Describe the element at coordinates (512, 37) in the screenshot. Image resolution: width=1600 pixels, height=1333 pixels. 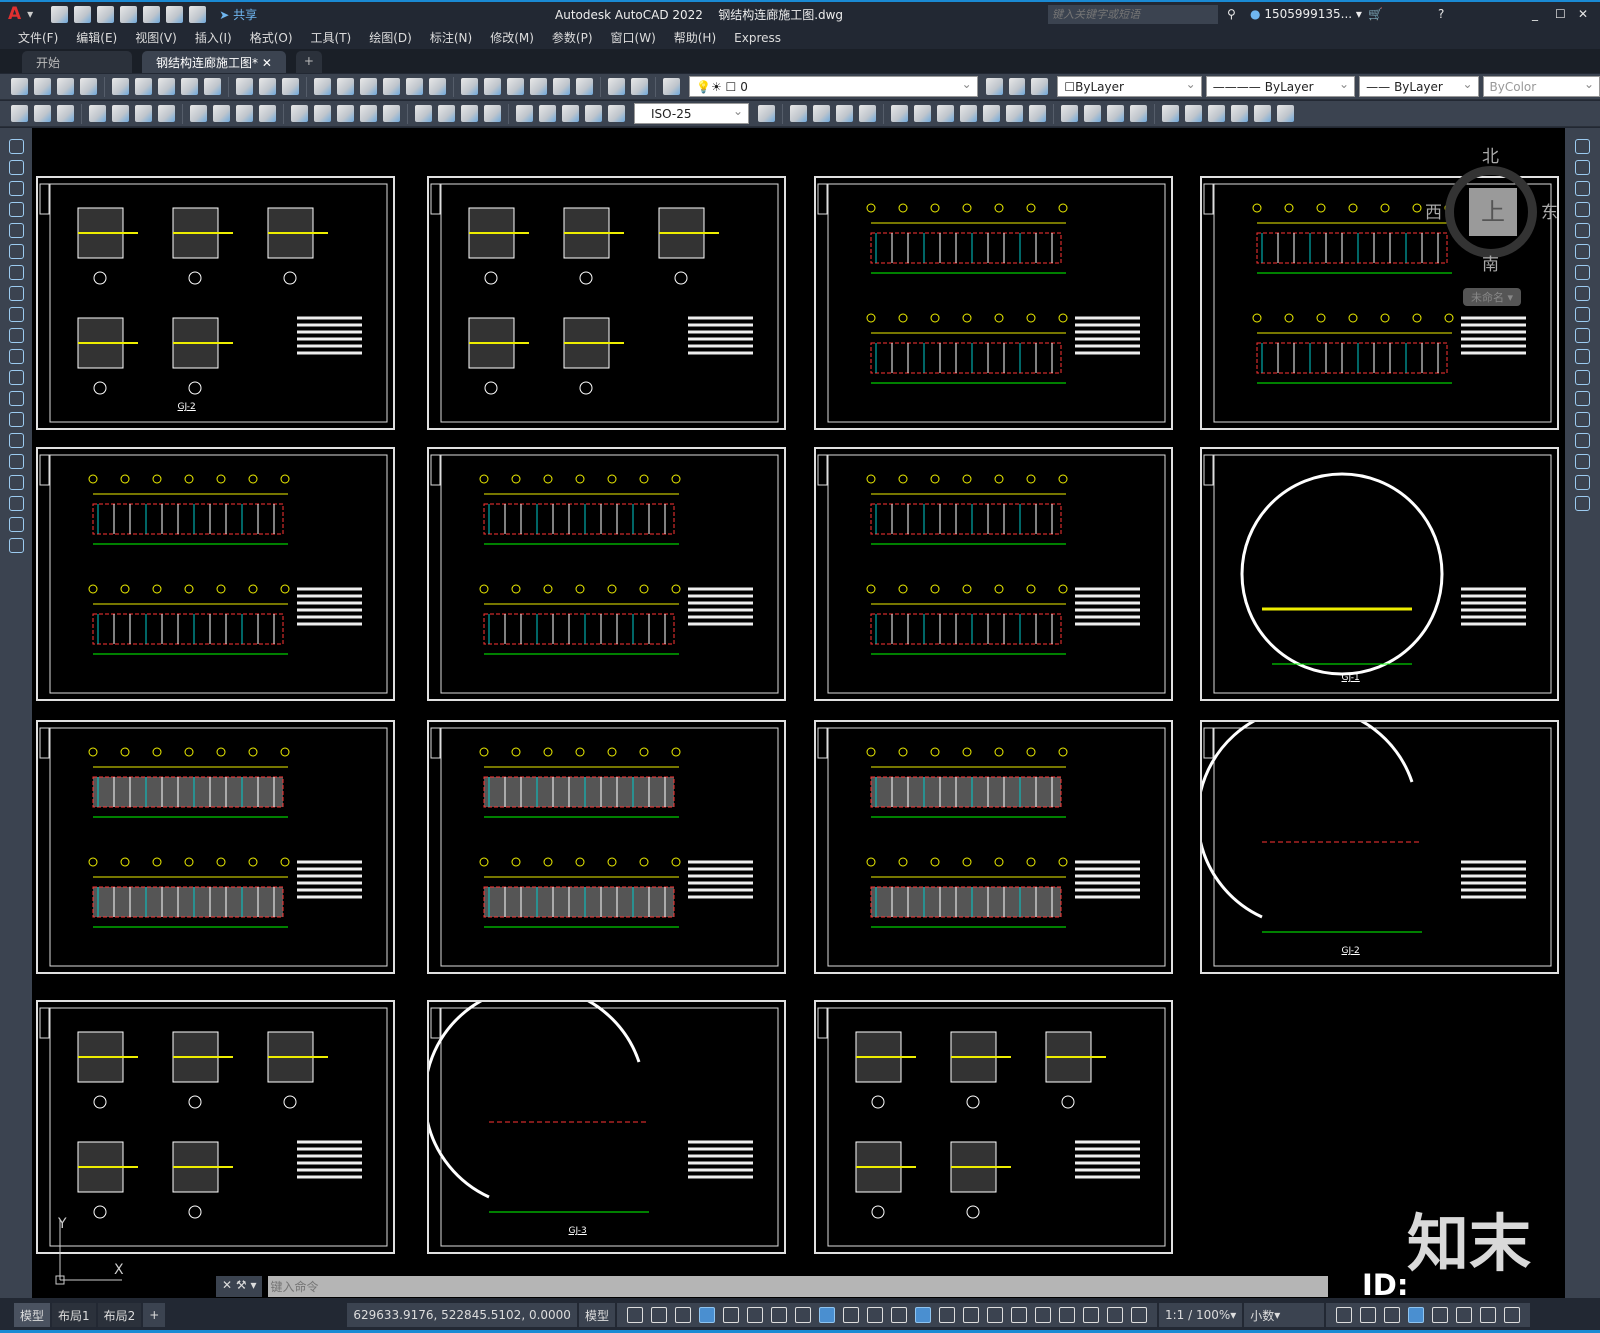
I see `menu-item: 修改(M)` at that location.